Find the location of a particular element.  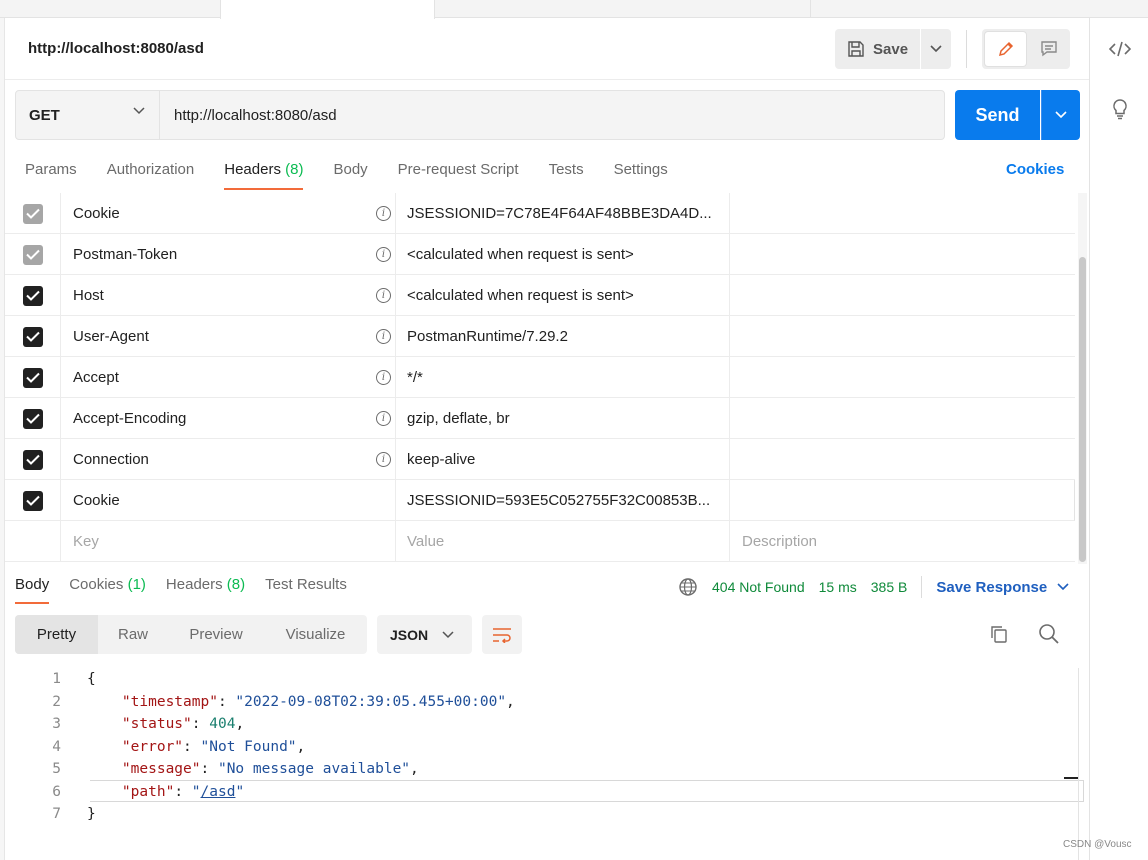

view-preview: Preview is located at coordinates (216, 634).